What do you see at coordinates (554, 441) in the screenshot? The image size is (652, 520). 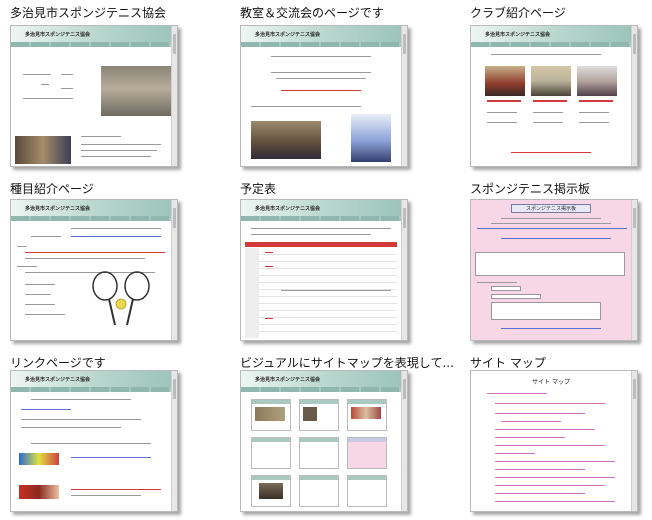 I see `page-thumbnail: サイト マップ` at bounding box center [554, 441].